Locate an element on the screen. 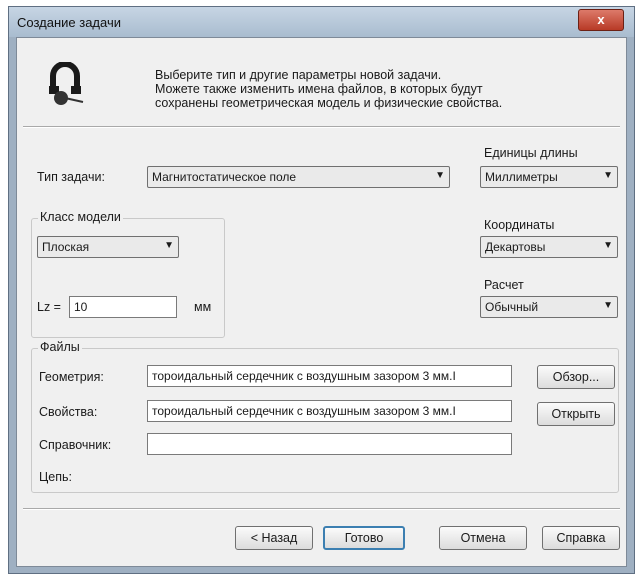 The height and width of the screenshot is (581, 643). lz-input: 10 is located at coordinates (123, 307).